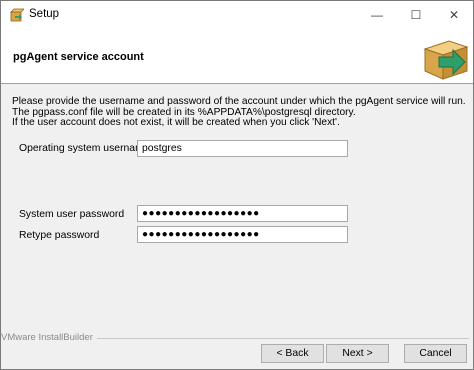 This screenshot has height=370, width=474. Describe the element at coordinates (44, 14) in the screenshot. I see `window-title: Setup` at that location.